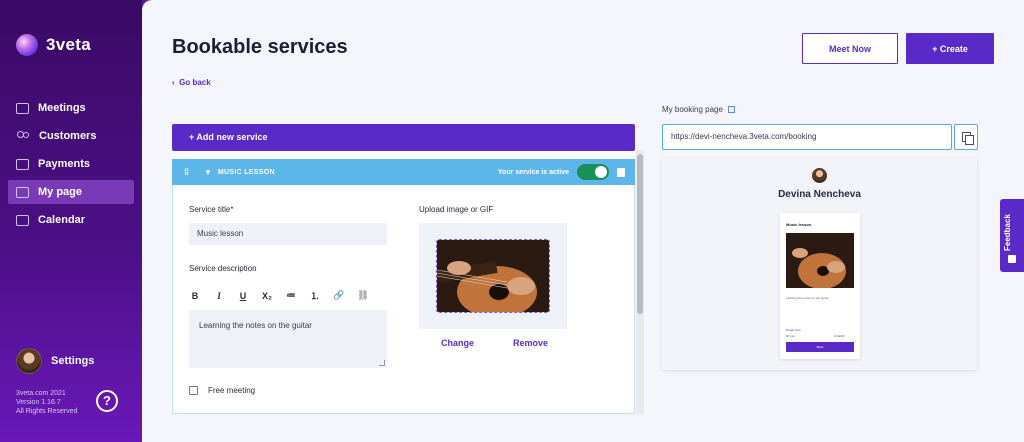 This screenshot has width=1024, height=442. I want to click on go-back-link: ‹ Go back, so click(191, 82).